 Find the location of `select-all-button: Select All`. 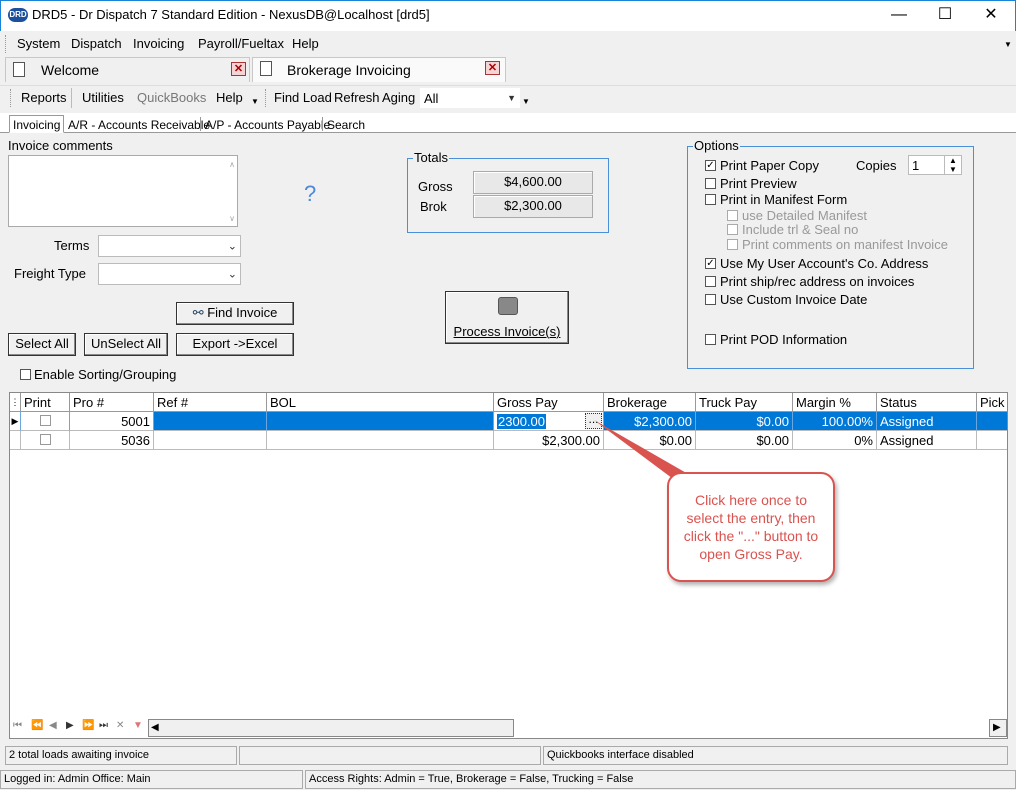

select-all-button: Select All is located at coordinates (42, 344).